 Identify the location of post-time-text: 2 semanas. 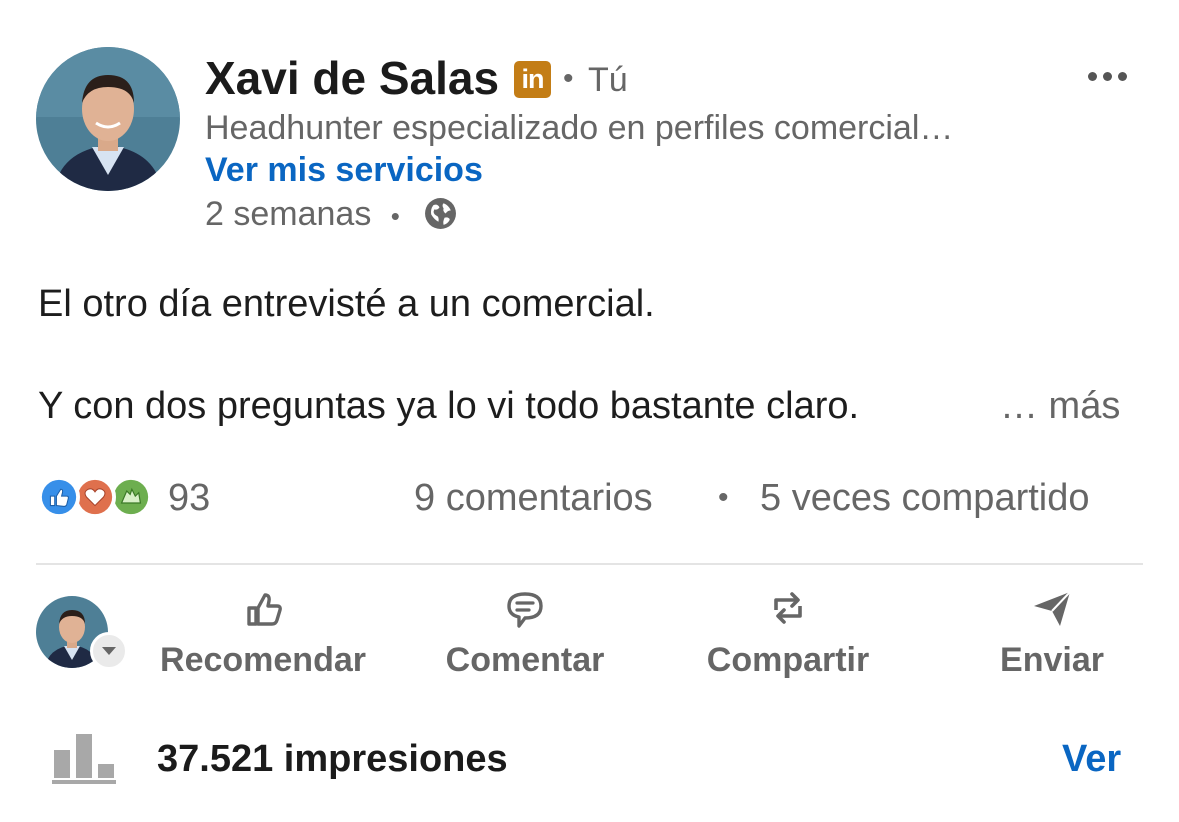
(288, 214).